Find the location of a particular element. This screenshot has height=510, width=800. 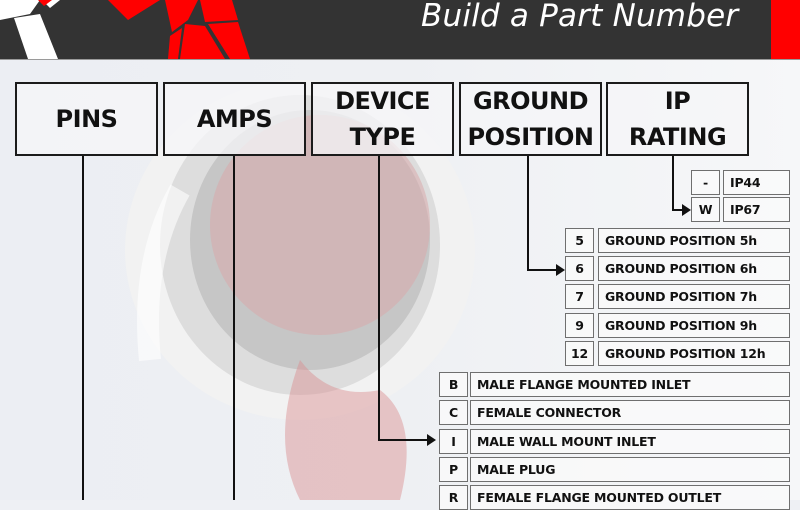

column-header-ip-rating: IP RATING is located at coordinates (677, 119).